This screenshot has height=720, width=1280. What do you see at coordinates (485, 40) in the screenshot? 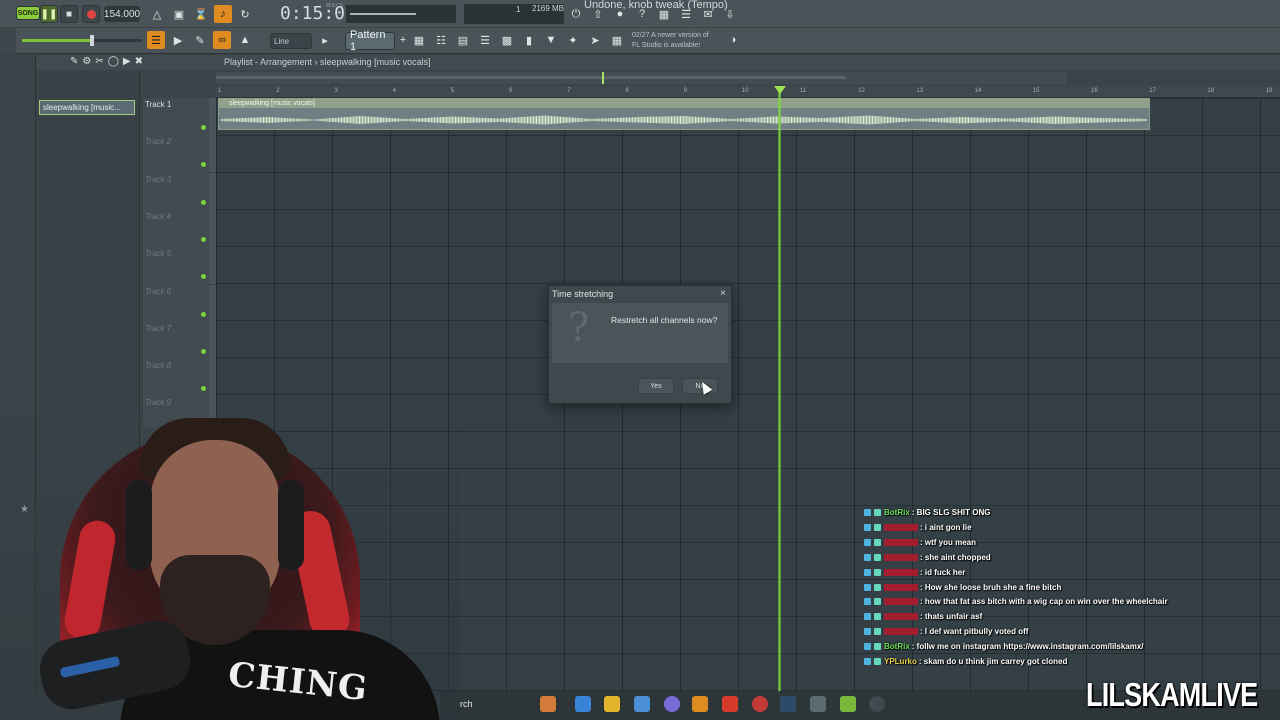
I see `mixer-window-icon: ☰` at bounding box center [485, 40].